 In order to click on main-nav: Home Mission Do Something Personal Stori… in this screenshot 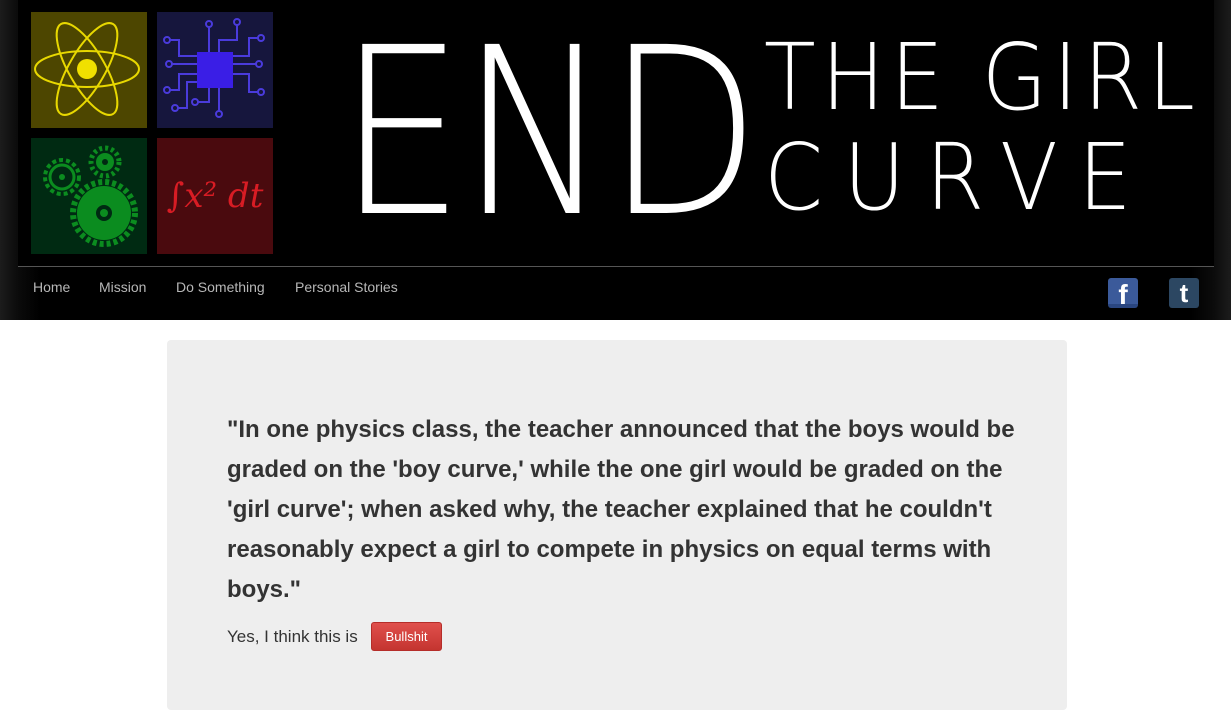, I will do `click(616, 293)`.